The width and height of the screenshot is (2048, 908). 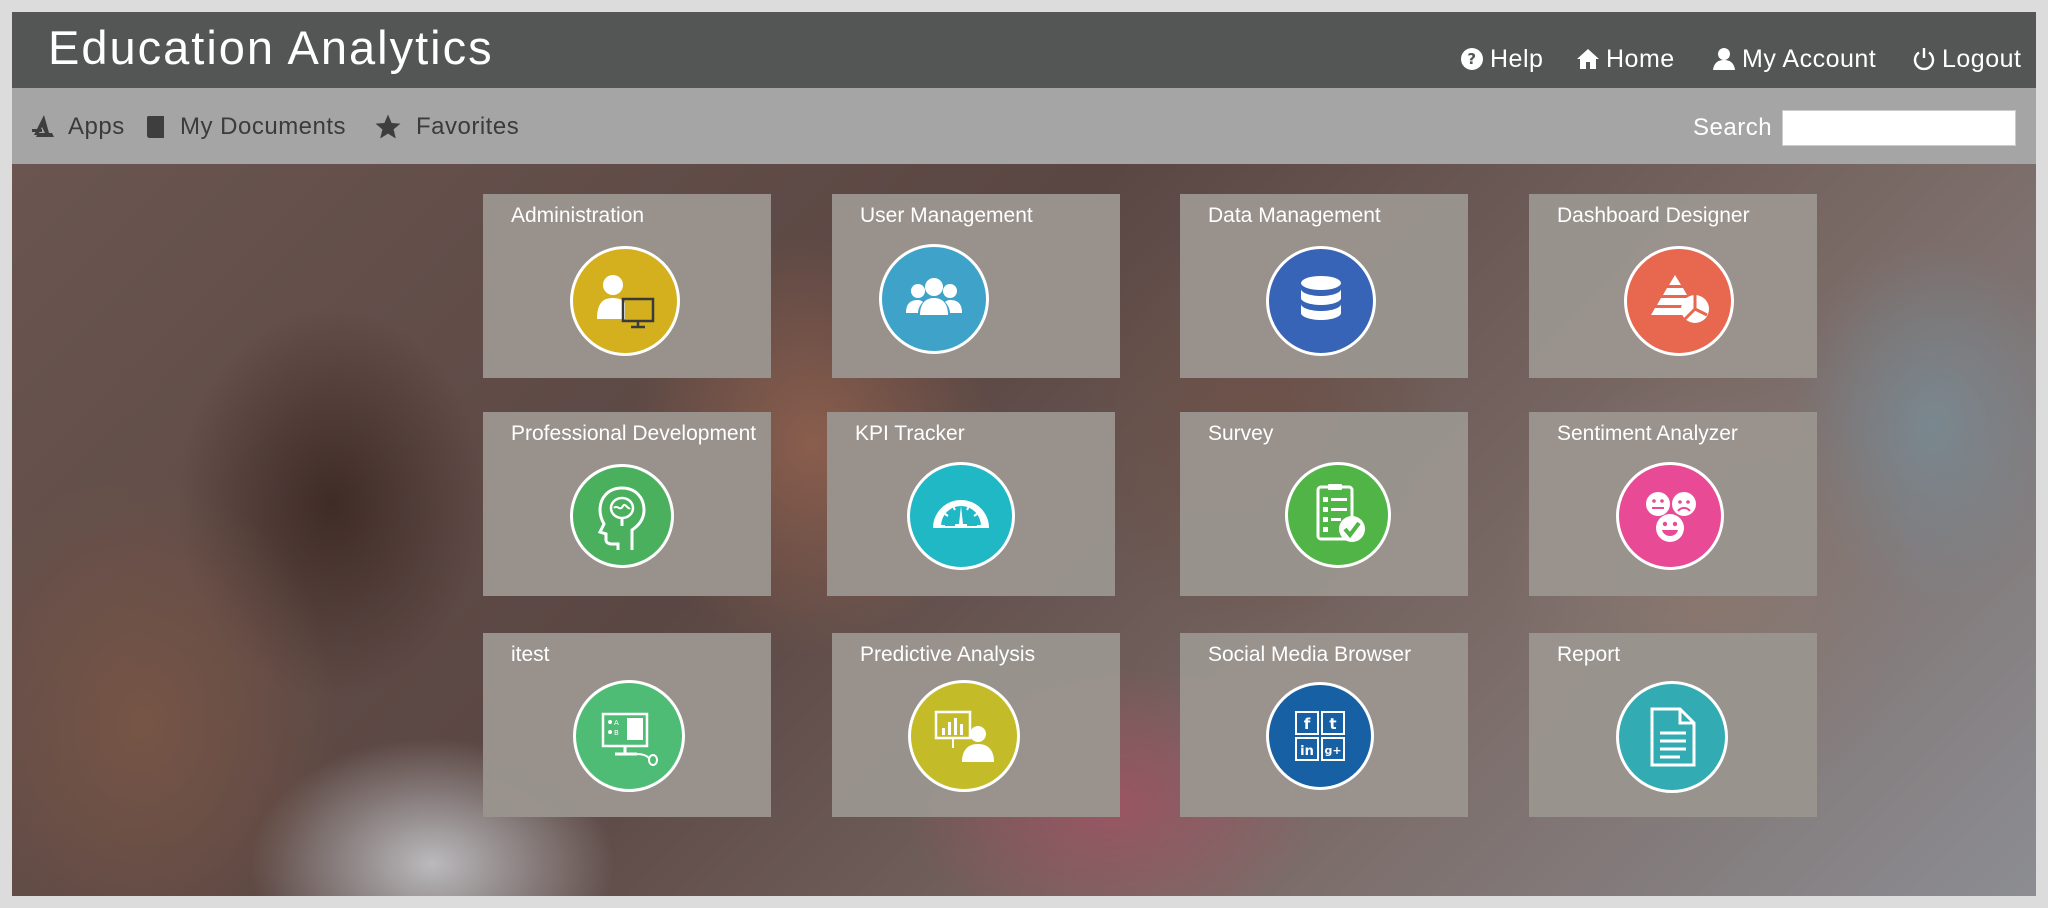 I want to click on tile-sentiment-analyzer: Sentiment Analyzer, so click(x=1673, y=504).